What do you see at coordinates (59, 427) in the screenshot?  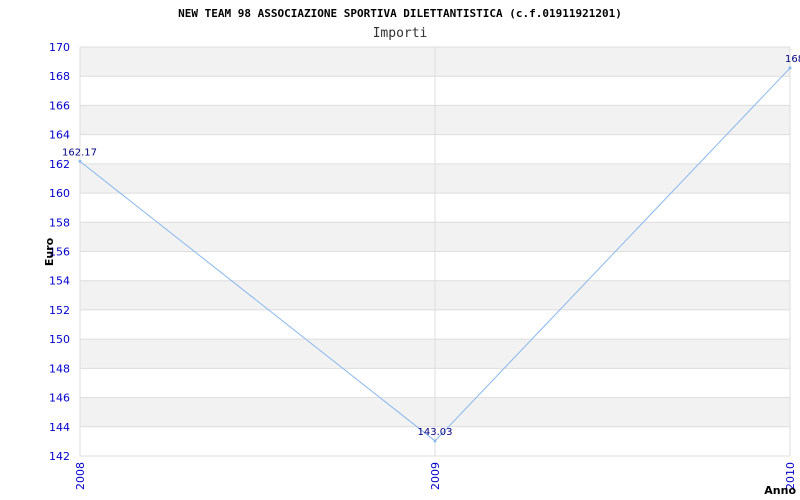 I see `y-tick-label: 144` at bounding box center [59, 427].